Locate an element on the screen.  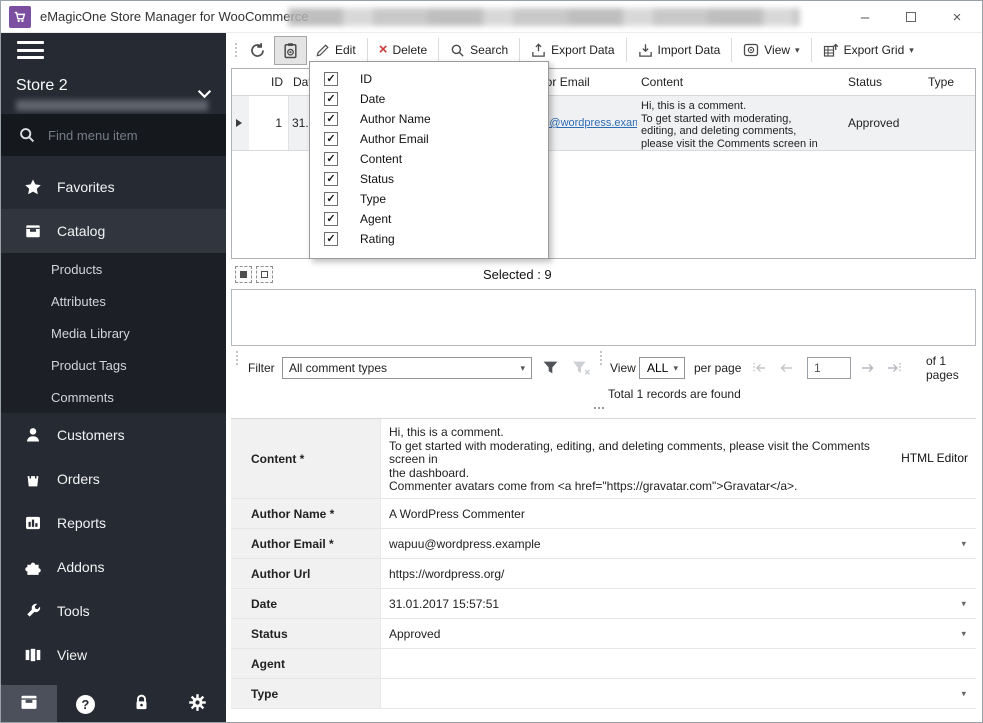
column-menu-item-content: ✓ Content is located at coordinates (429, 159).